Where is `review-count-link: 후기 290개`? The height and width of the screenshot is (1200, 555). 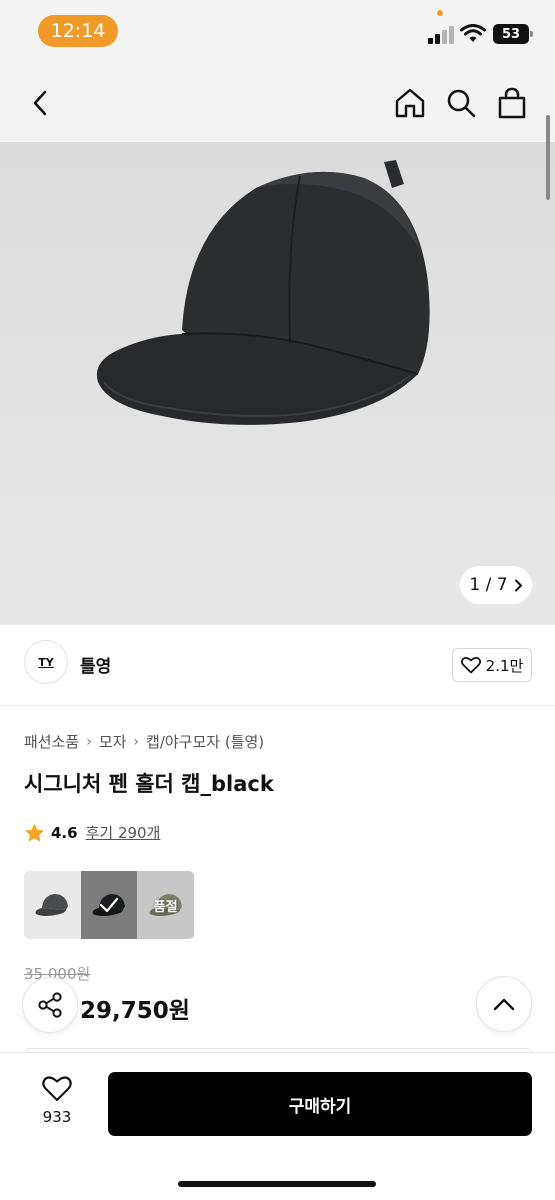 review-count-link: 후기 290개 is located at coordinates (123, 832).